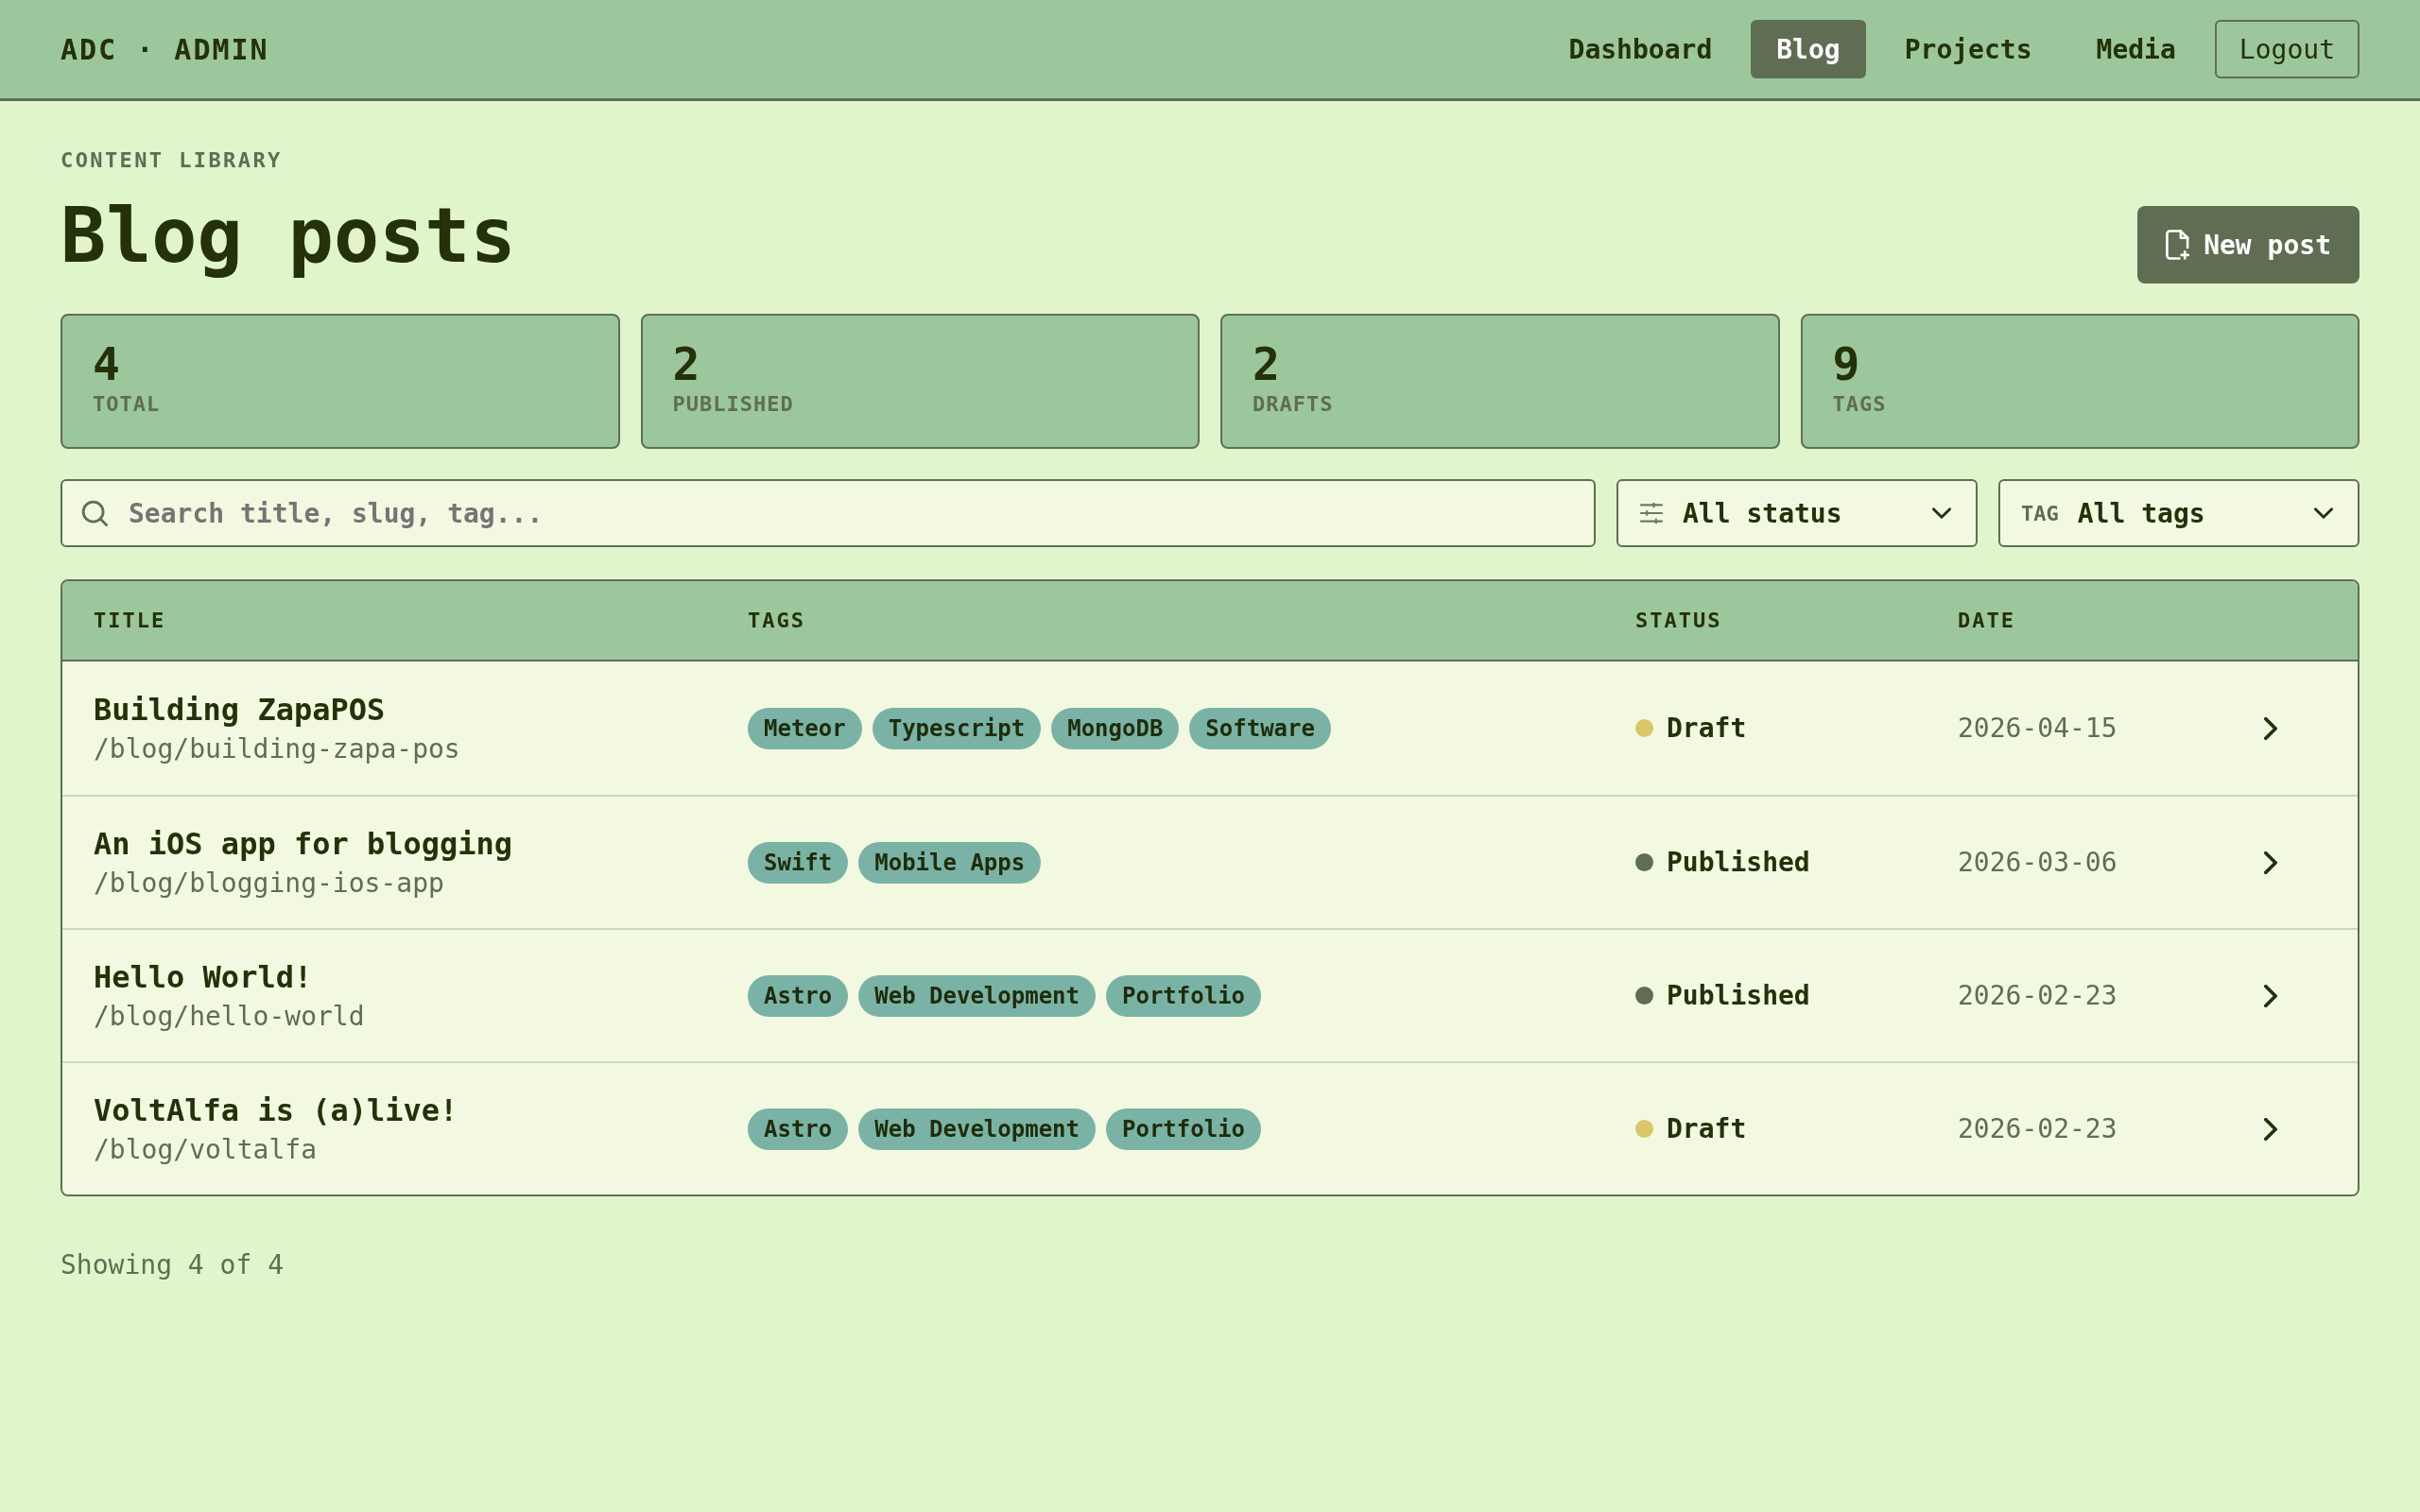 Image resolution: width=2420 pixels, height=1512 pixels. What do you see at coordinates (805, 728) in the screenshot?
I see `tag-chip: Meteor` at bounding box center [805, 728].